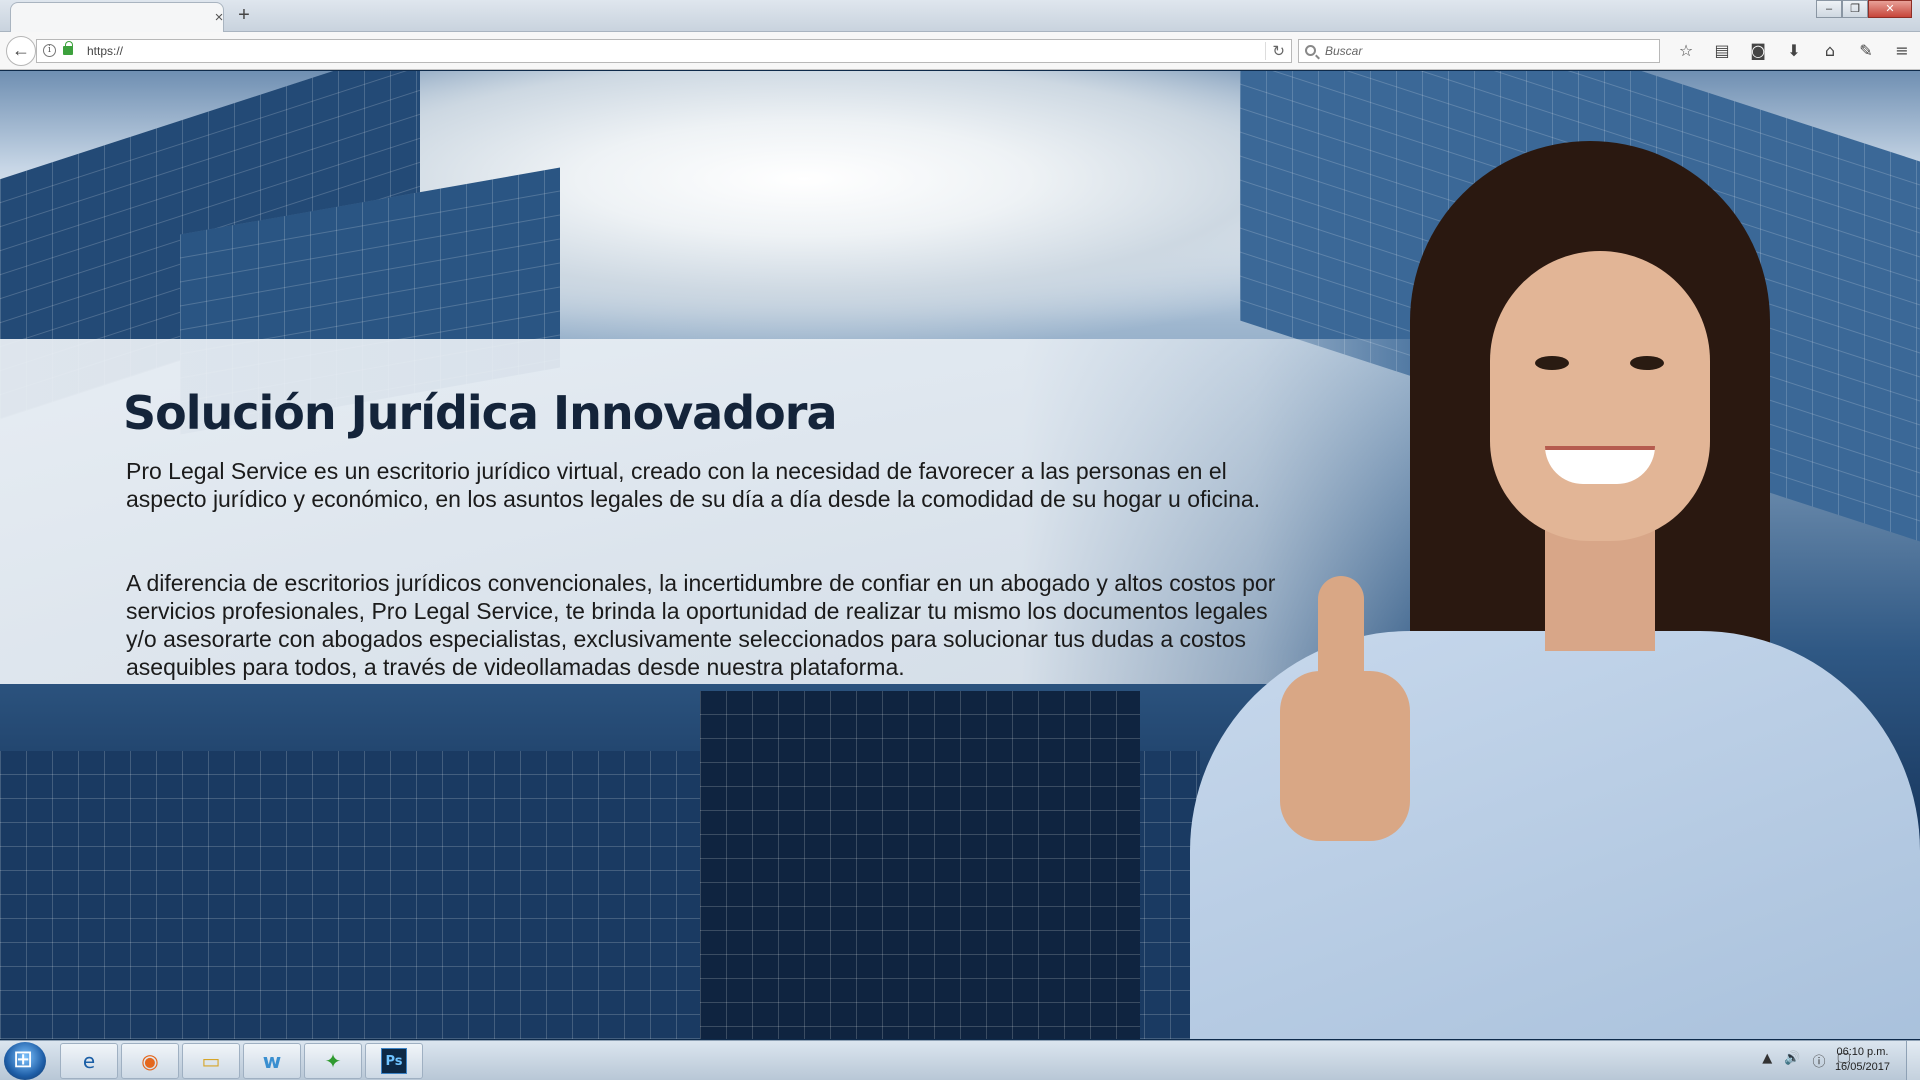  Describe the element at coordinates (21, 51) in the screenshot. I see `back-button: ←` at that location.